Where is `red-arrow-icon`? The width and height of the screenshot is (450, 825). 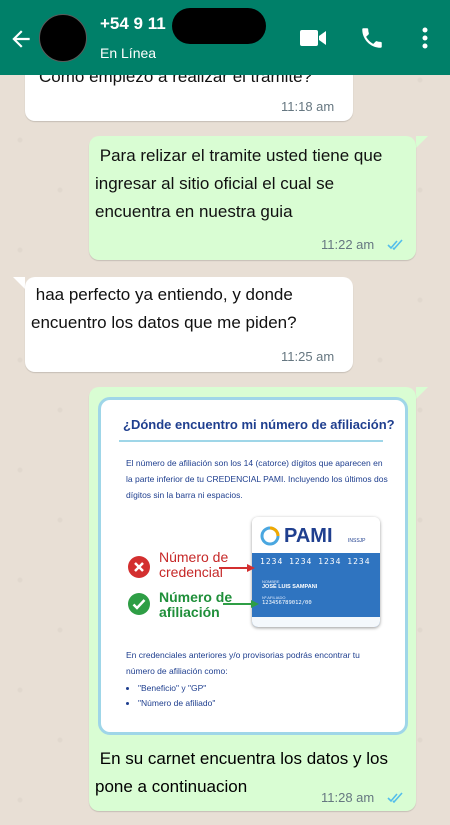
red-arrow-icon is located at coordinates (237, 568).